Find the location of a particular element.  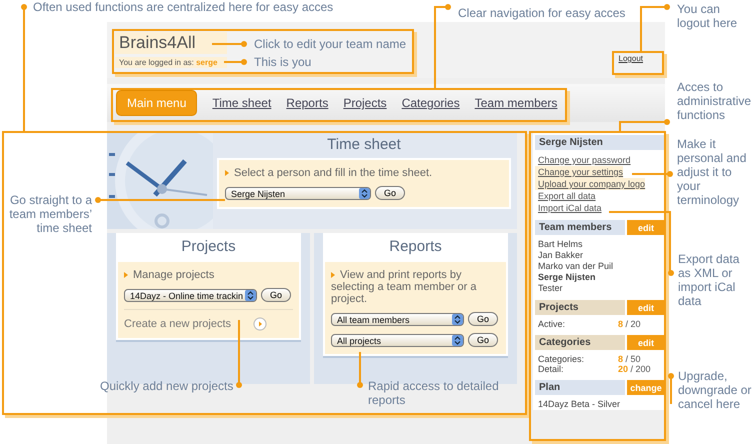

annotation-text: Acces to administrative functions is located at coordinates (714, 101).